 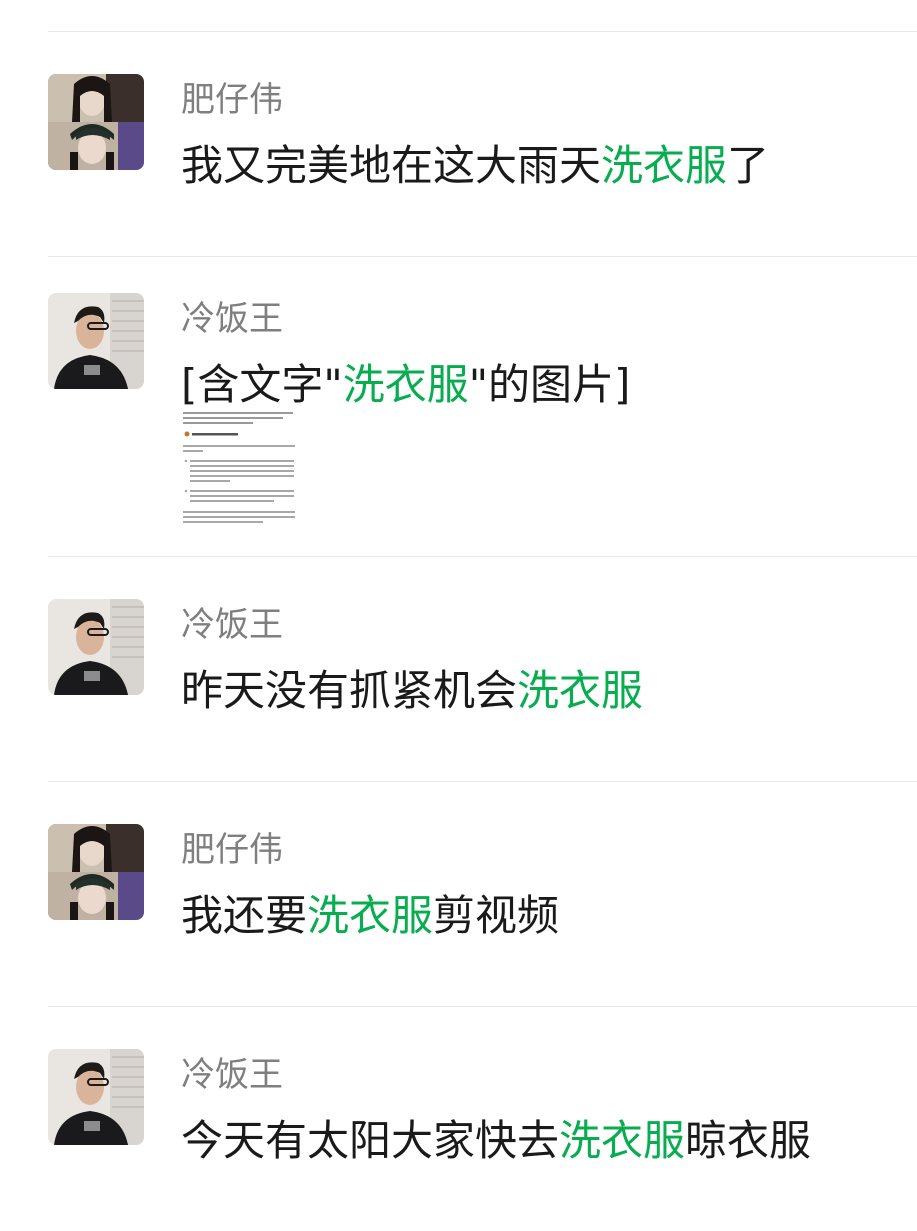 I want to click on document-image-thumbnail-icon, so click(x=240, y=474).